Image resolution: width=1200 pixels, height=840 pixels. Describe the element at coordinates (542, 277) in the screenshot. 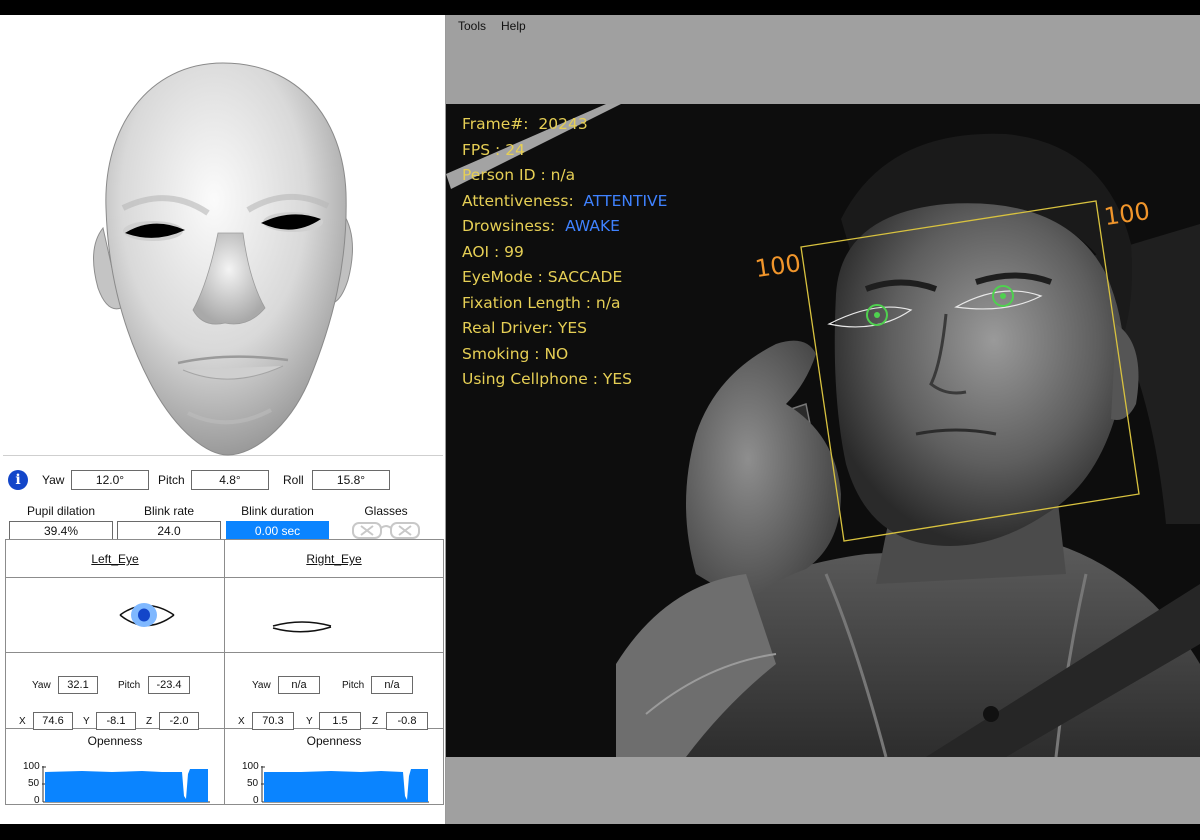

I see `eyemode: EyeMode : SACCADE` at that location.